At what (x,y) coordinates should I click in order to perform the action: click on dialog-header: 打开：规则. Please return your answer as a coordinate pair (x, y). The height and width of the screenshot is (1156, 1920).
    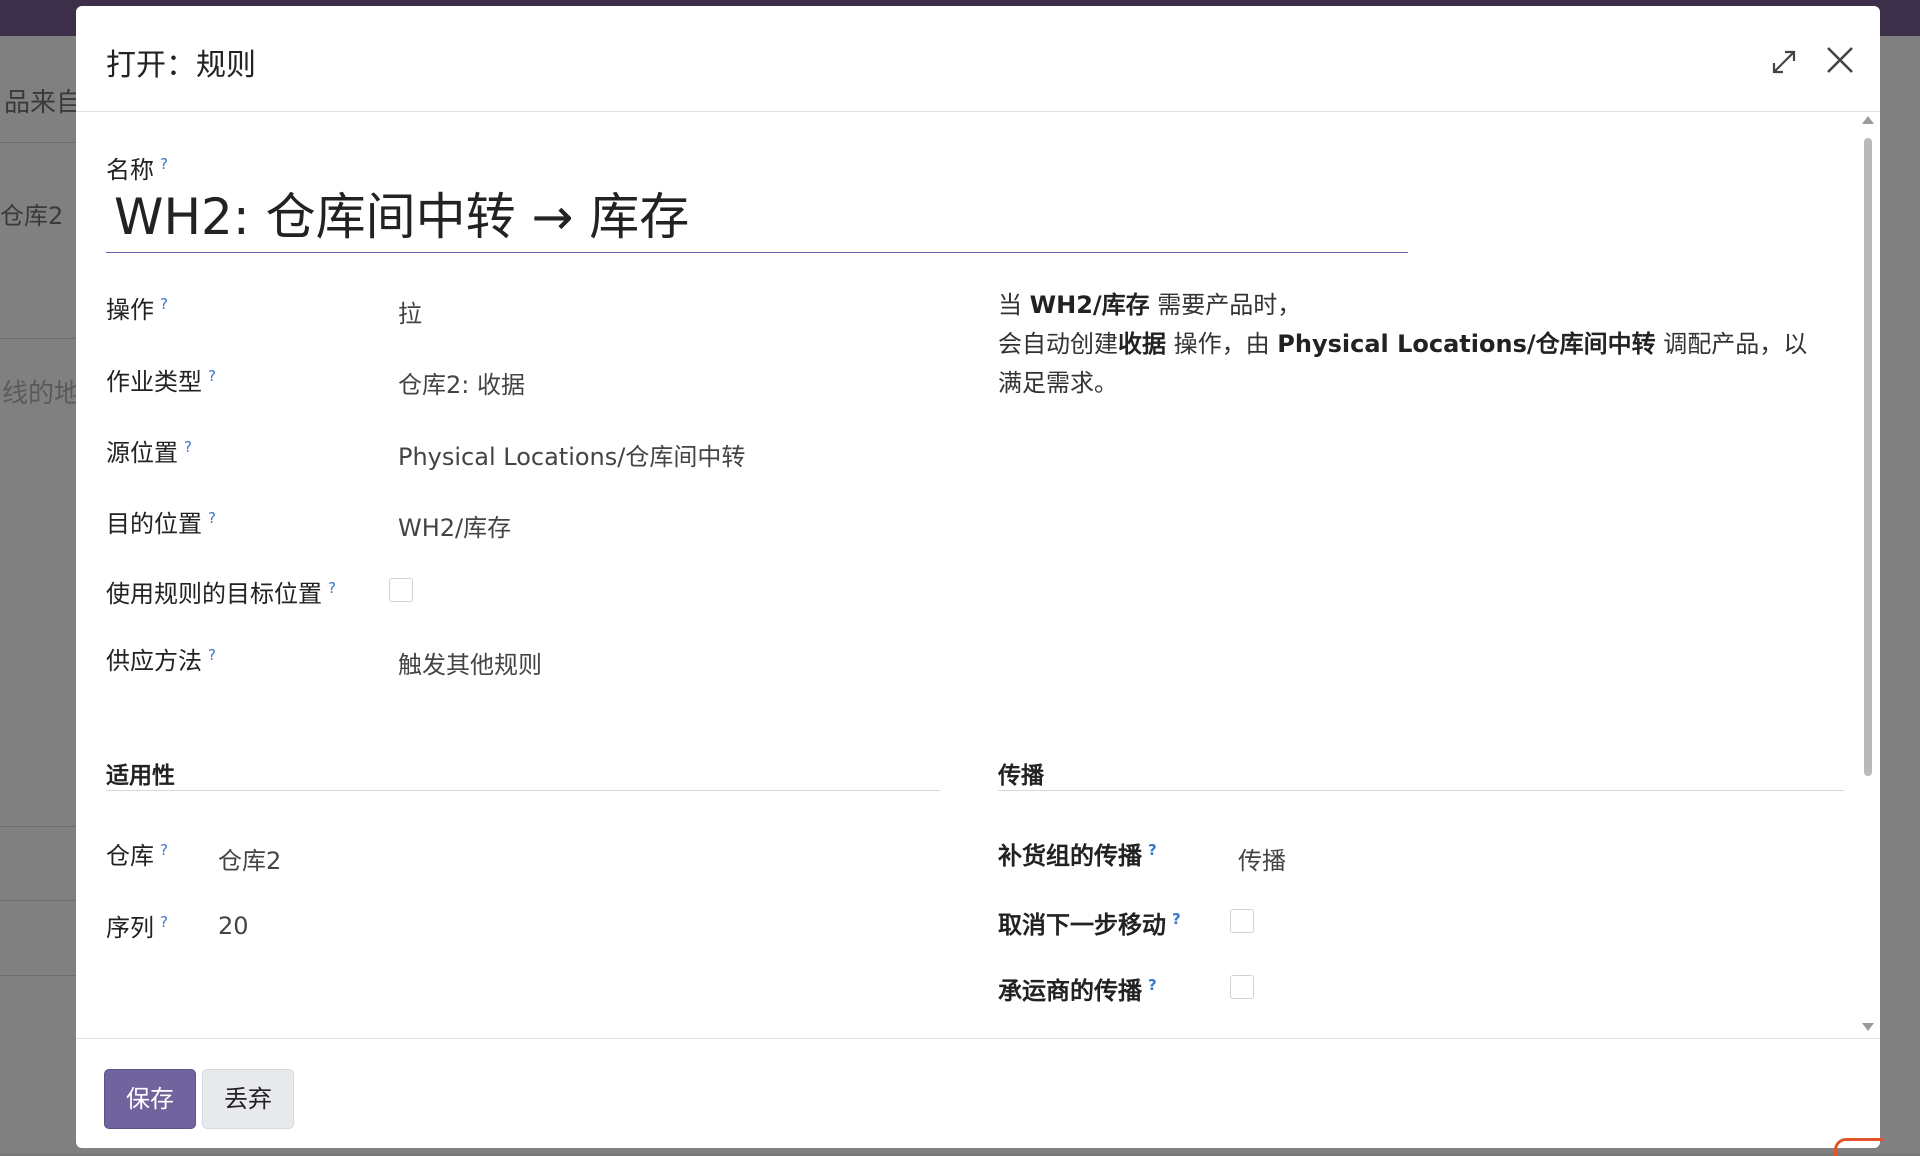
    Looking at the image, I should click on (978, 59).